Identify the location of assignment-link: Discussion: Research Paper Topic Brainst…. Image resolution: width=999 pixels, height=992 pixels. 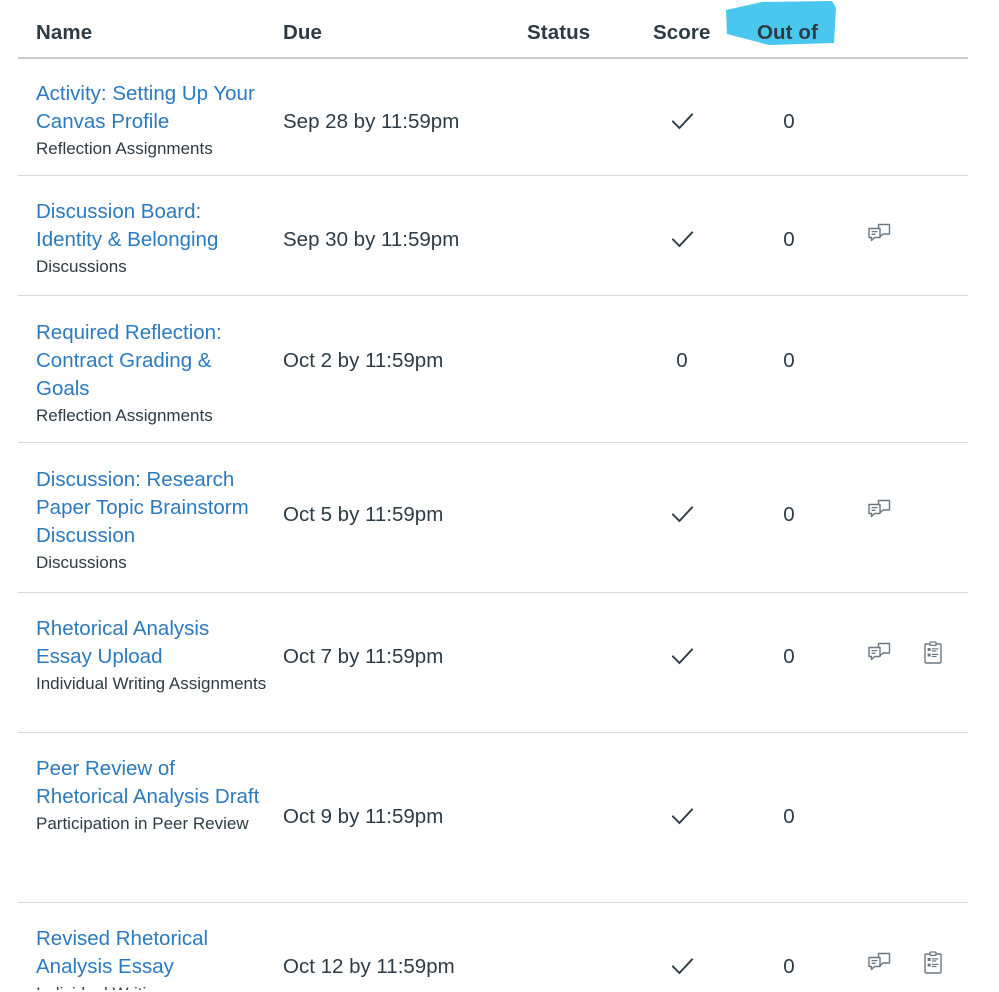
(152, 508).